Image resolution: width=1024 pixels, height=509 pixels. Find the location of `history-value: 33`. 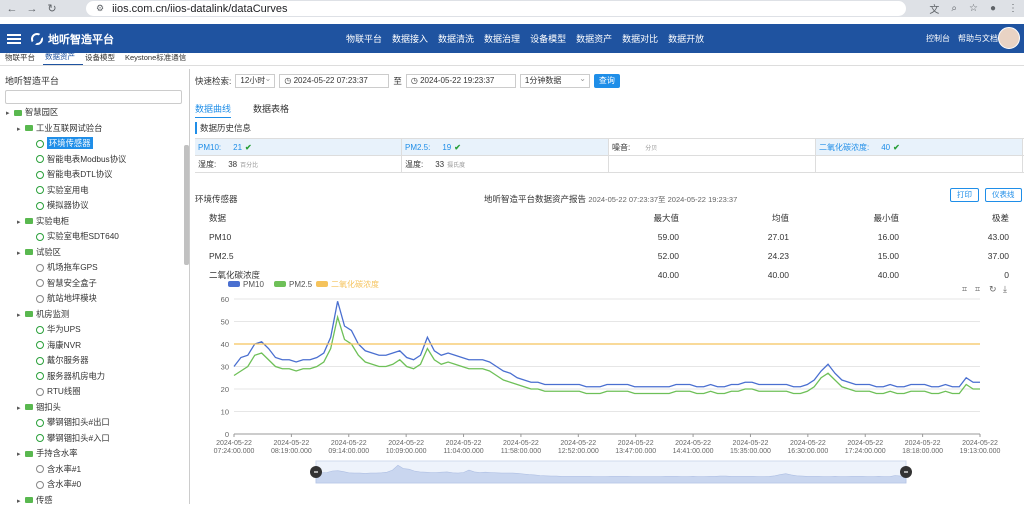

history-value: 33 is located at coordinates (439, 164).